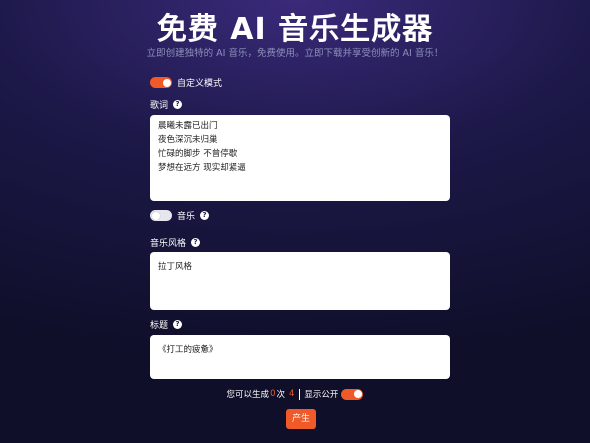  Describe the element at coordinates (175, 267) in the screenshot. I see `style-value: 拉丁风格` at that location.